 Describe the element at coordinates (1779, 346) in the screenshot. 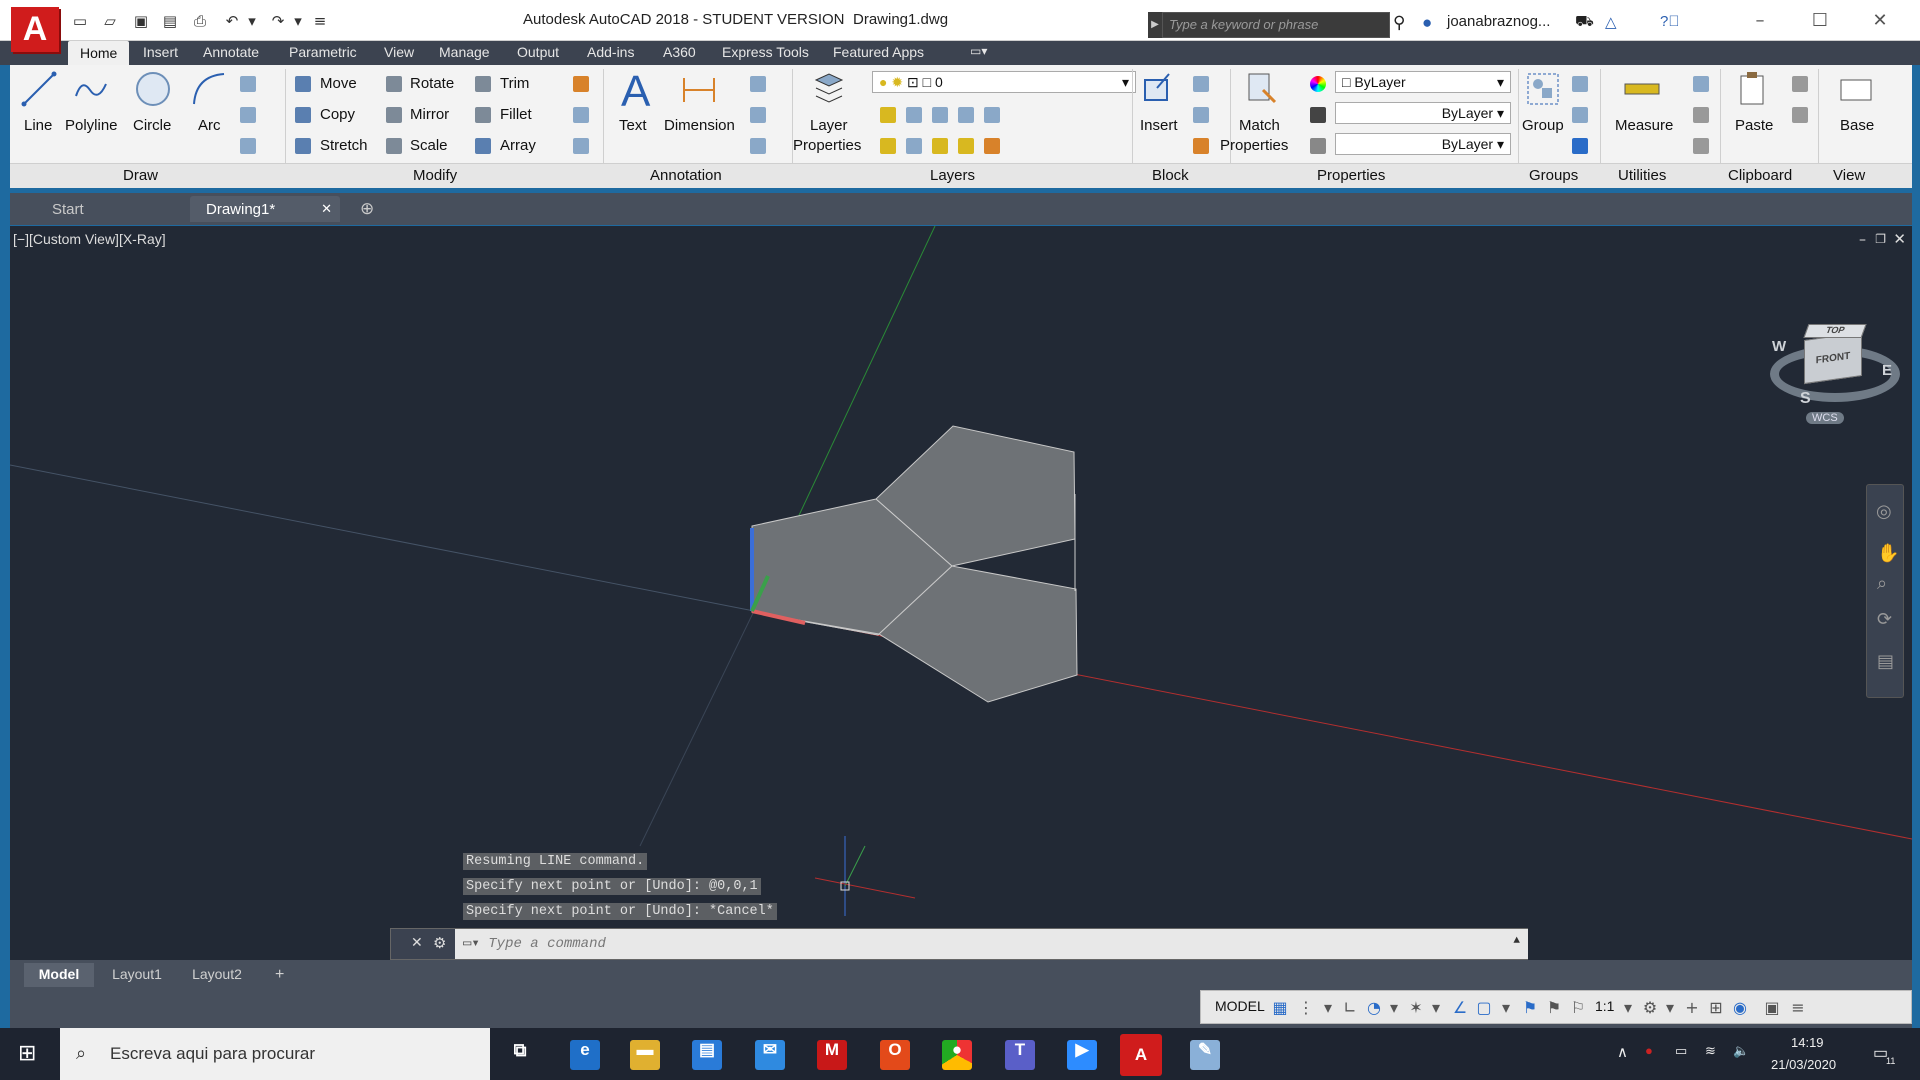

I see `compass-west: W` at that location.